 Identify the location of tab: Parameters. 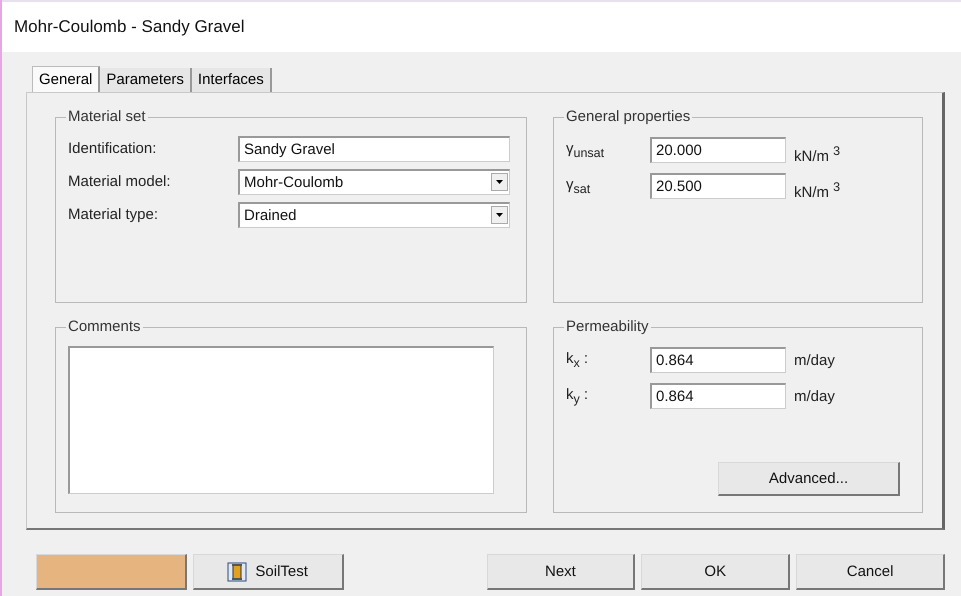
(146, 80).